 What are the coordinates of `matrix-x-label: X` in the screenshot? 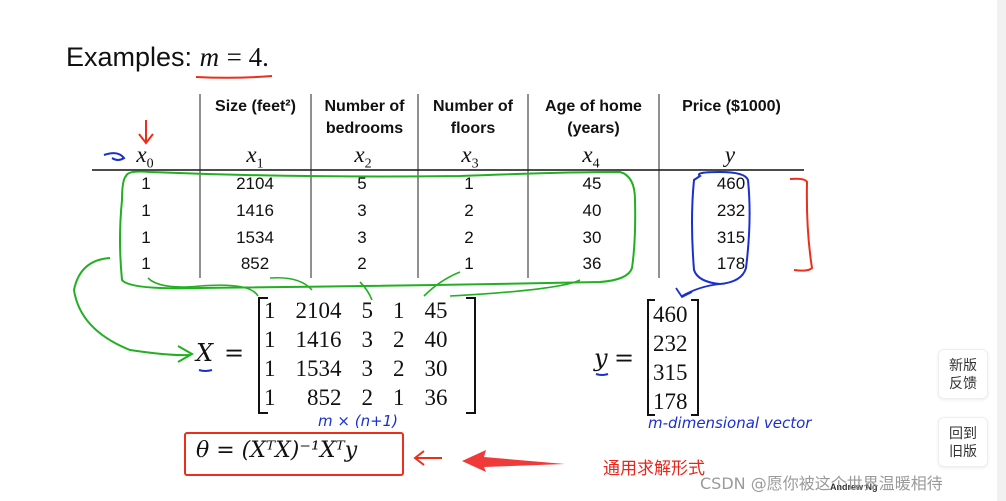 It's located at (205, 353).